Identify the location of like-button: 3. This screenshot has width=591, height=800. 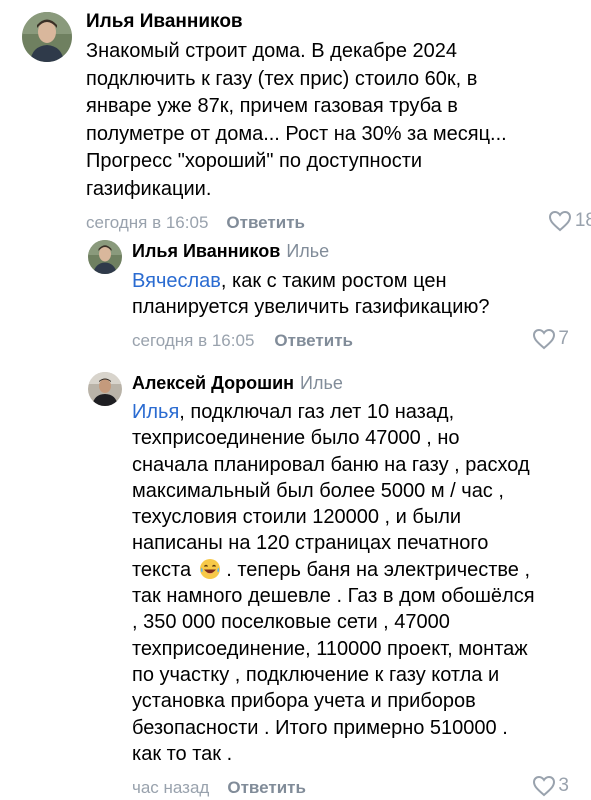
(550, 786).